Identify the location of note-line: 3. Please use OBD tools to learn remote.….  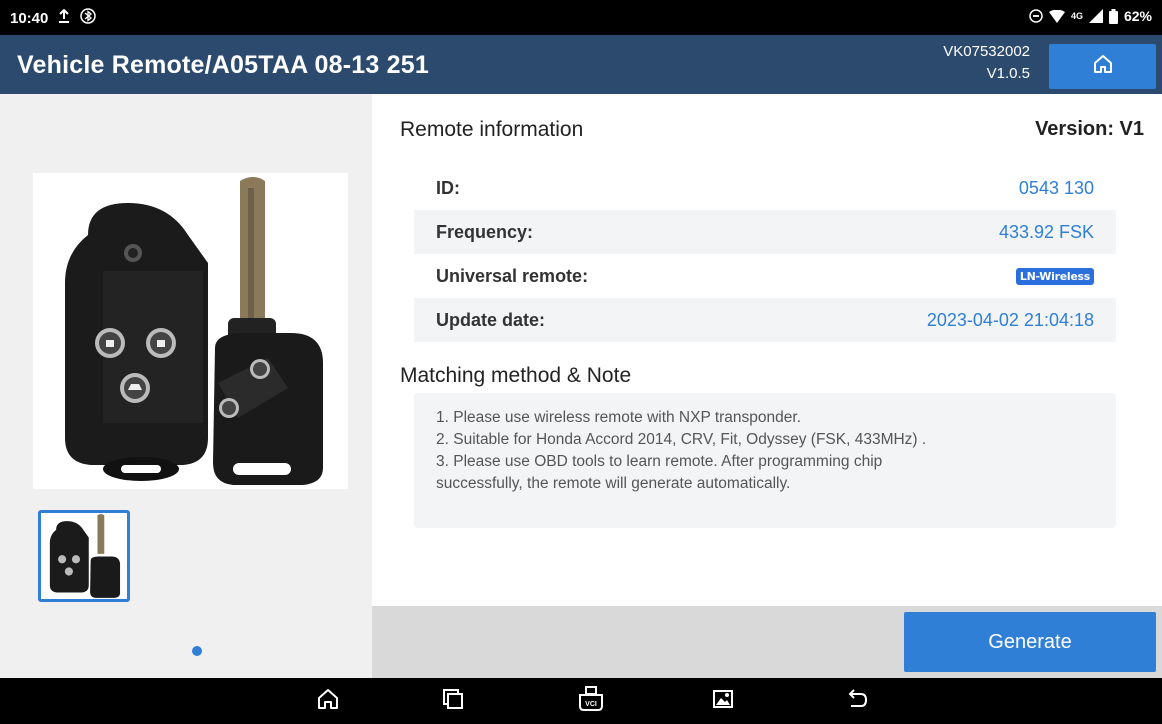
(659, 461).